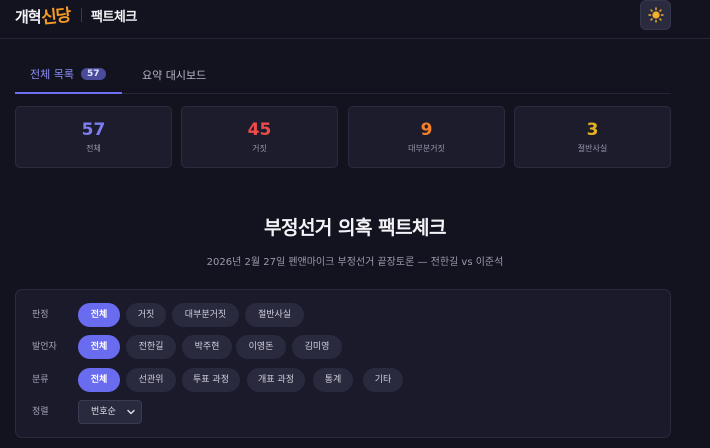 The width and height of the screenshot is (710, 448). I want to click on filter-row-speaker: 발언자 전체 전한길 박주현 이영돈 김미영, so click(344, 347).